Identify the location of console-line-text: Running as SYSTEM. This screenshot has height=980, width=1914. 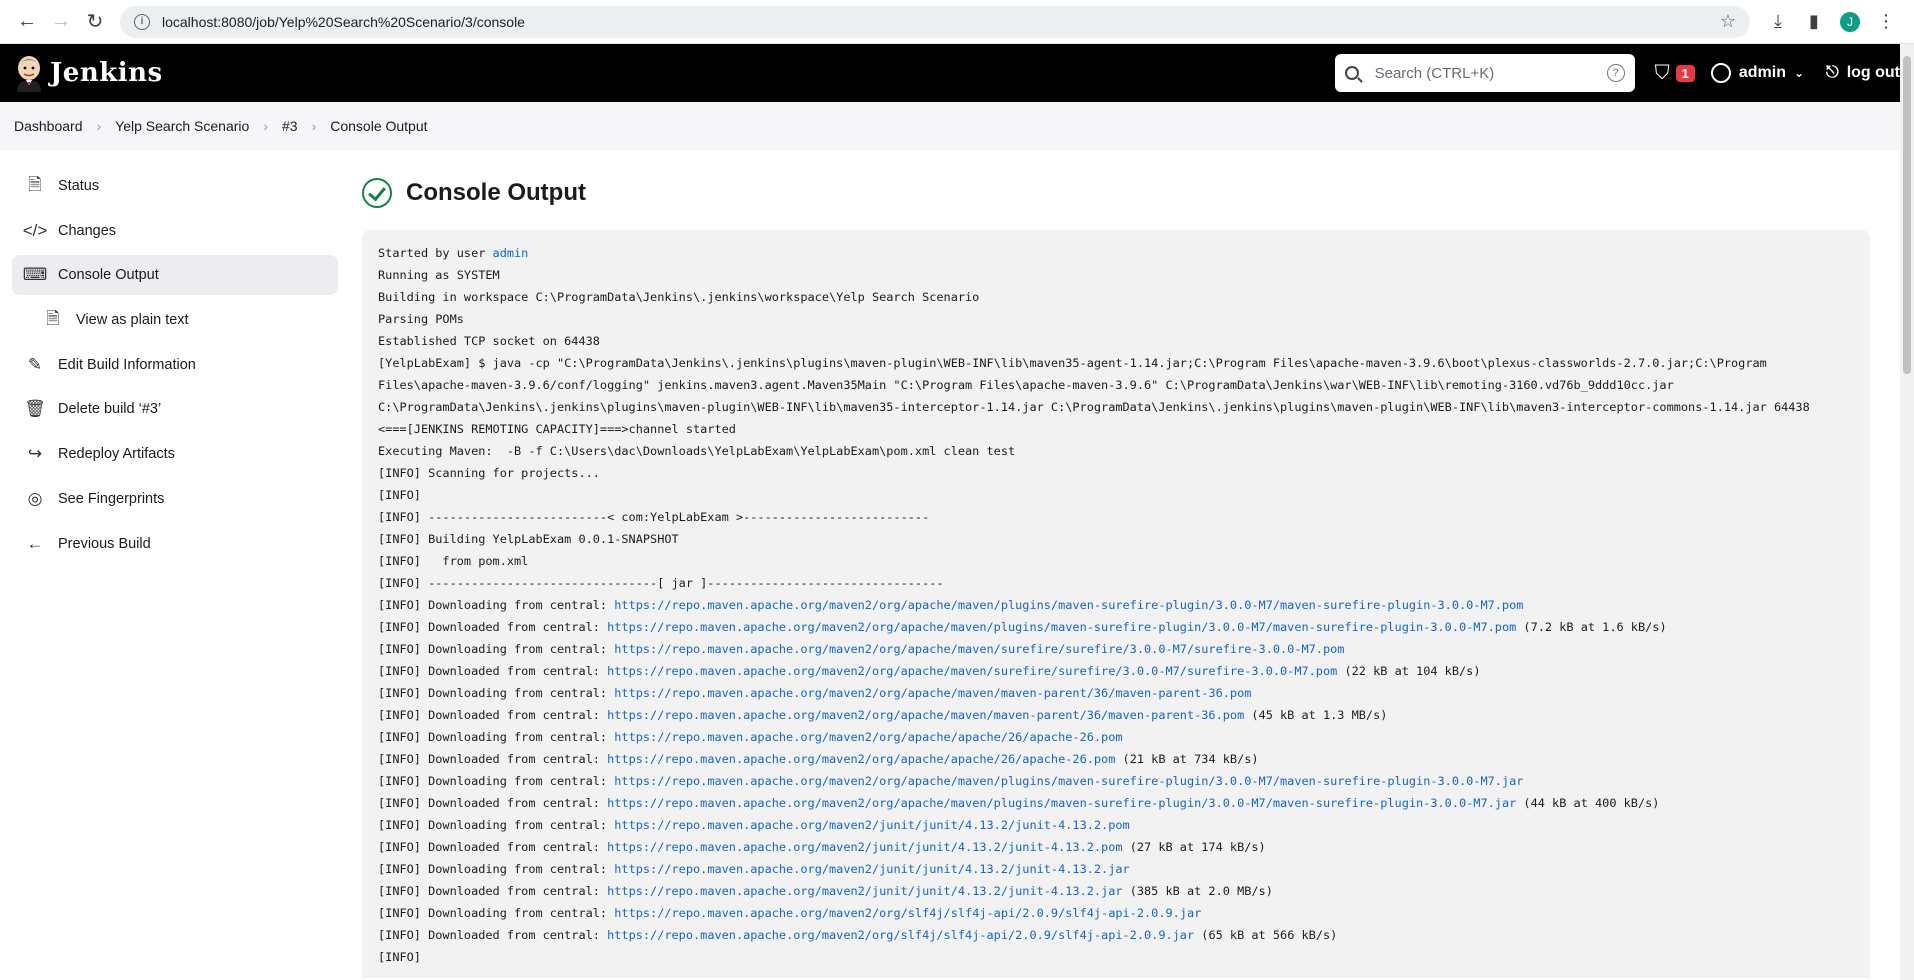
(439, 275).